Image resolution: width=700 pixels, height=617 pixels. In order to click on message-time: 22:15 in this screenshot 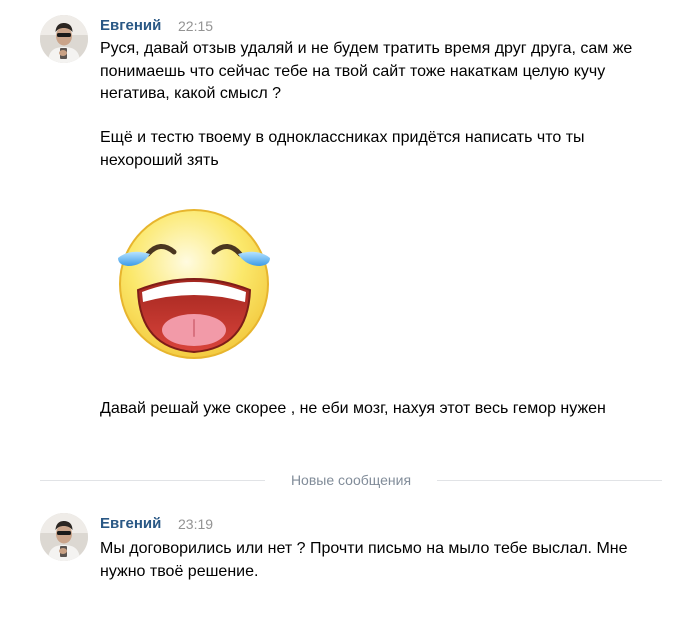, I will do `click(195, 26)`.